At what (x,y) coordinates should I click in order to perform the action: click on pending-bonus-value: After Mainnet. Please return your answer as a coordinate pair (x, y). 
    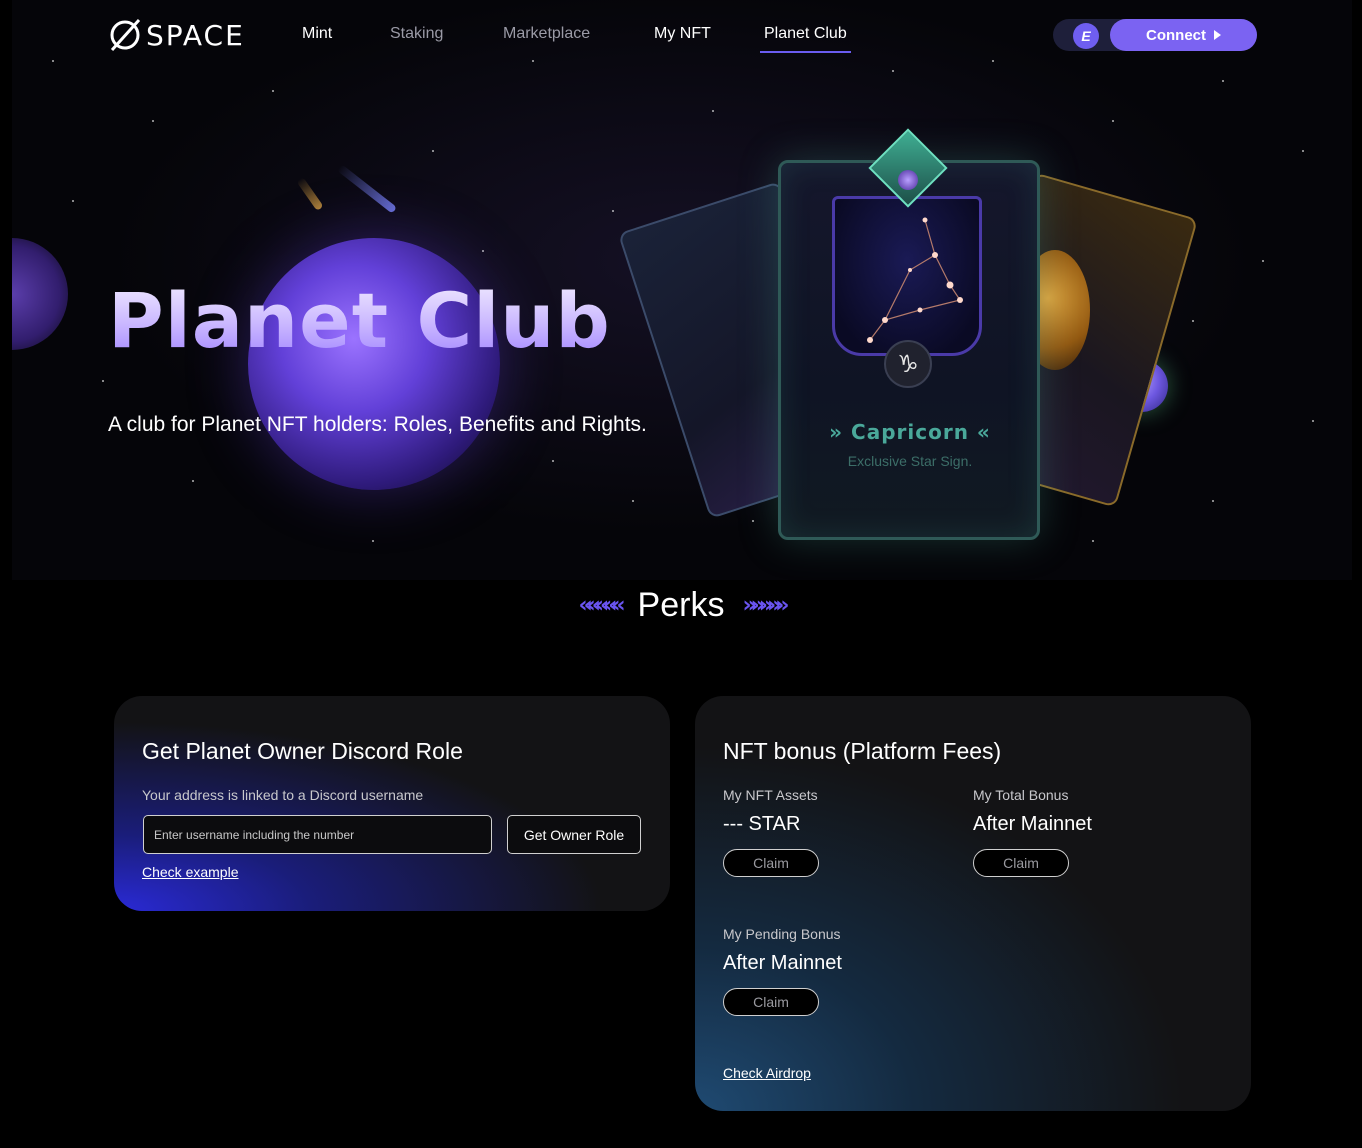
    Looking at the image, I should click on (782, 963).